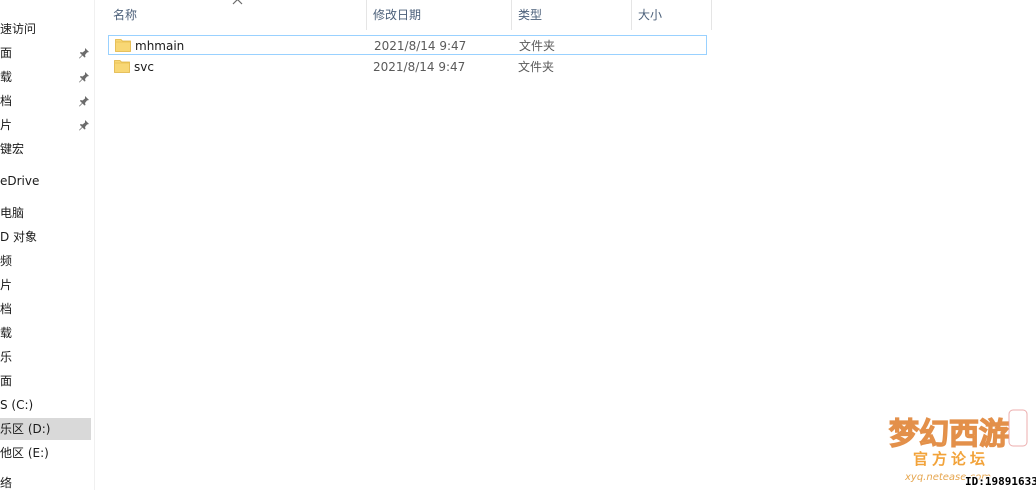 This screenshot has width=1036, height=490. Describe the element at coordinates (672, 15) in the screenshot. I see `column-header-size: 大小` at that location.